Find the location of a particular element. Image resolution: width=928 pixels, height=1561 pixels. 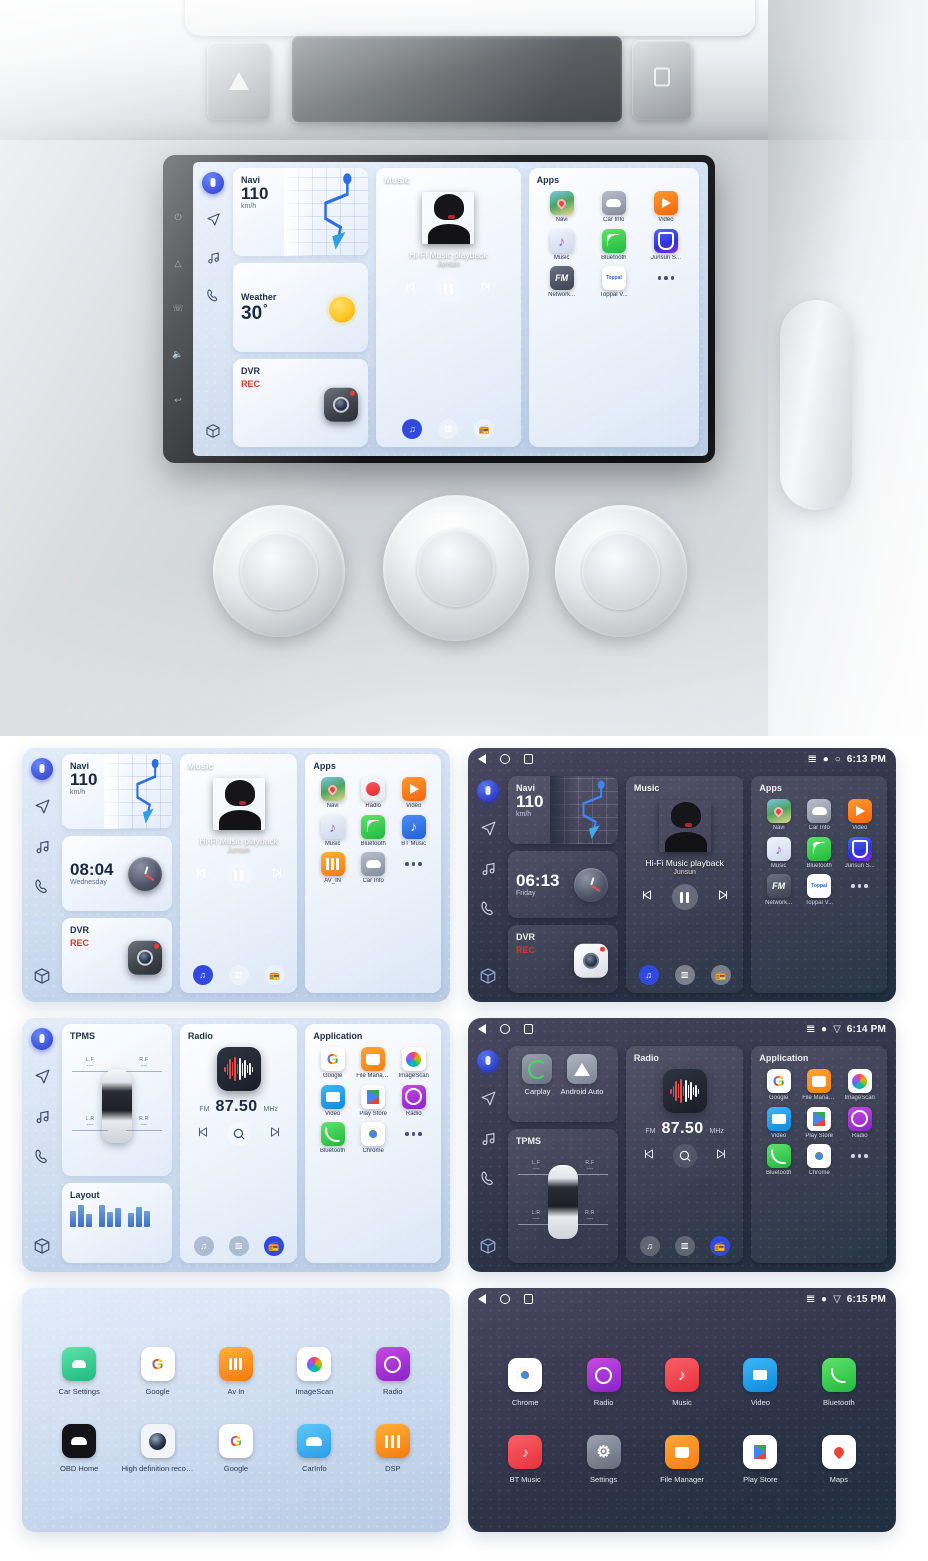

maps-icon is located at coordinates (838, 1452).